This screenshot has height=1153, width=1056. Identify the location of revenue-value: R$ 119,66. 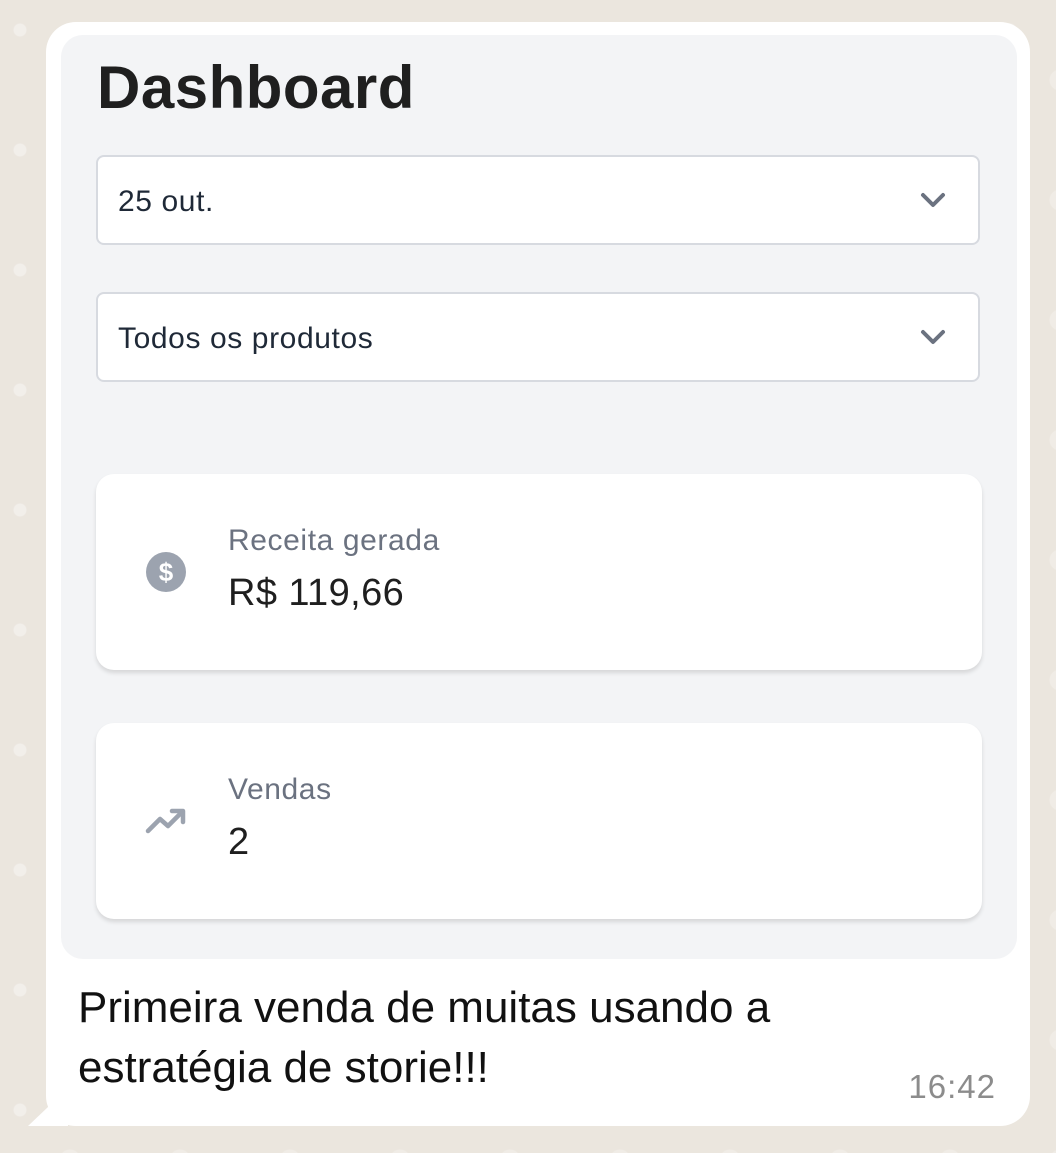
(316, 593).